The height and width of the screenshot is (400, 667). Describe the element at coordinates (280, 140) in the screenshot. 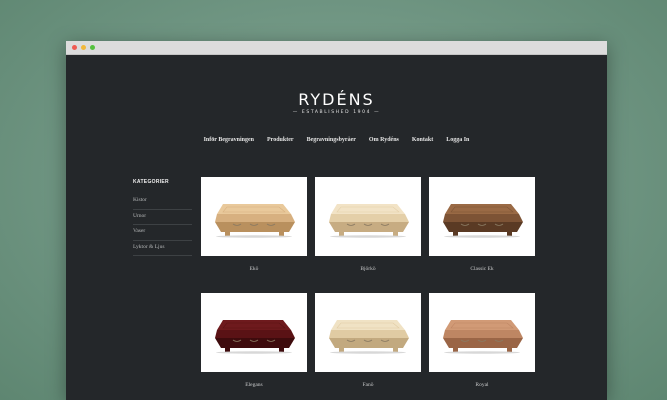

I see `nav-item-produkter: Produkter` at that location.